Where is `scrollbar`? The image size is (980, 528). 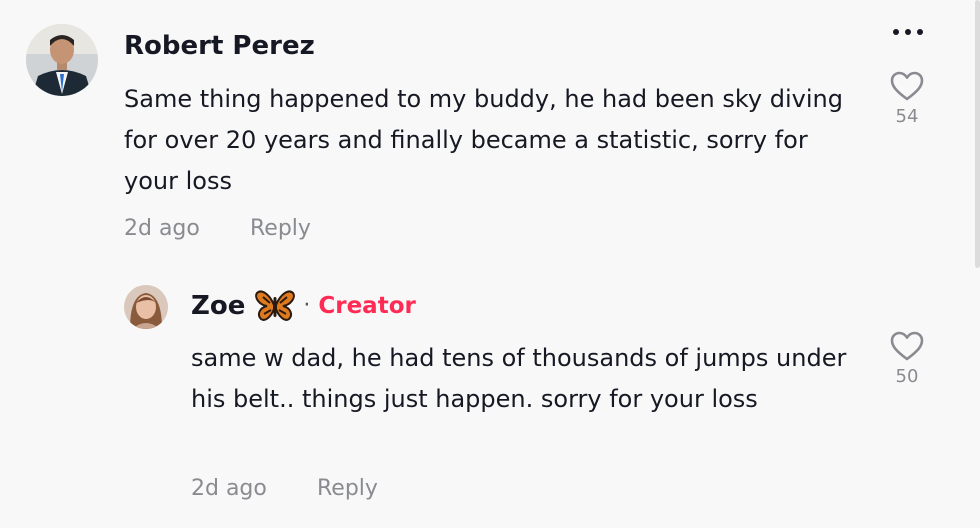
scrollbar is located at coordinates (977, 134).